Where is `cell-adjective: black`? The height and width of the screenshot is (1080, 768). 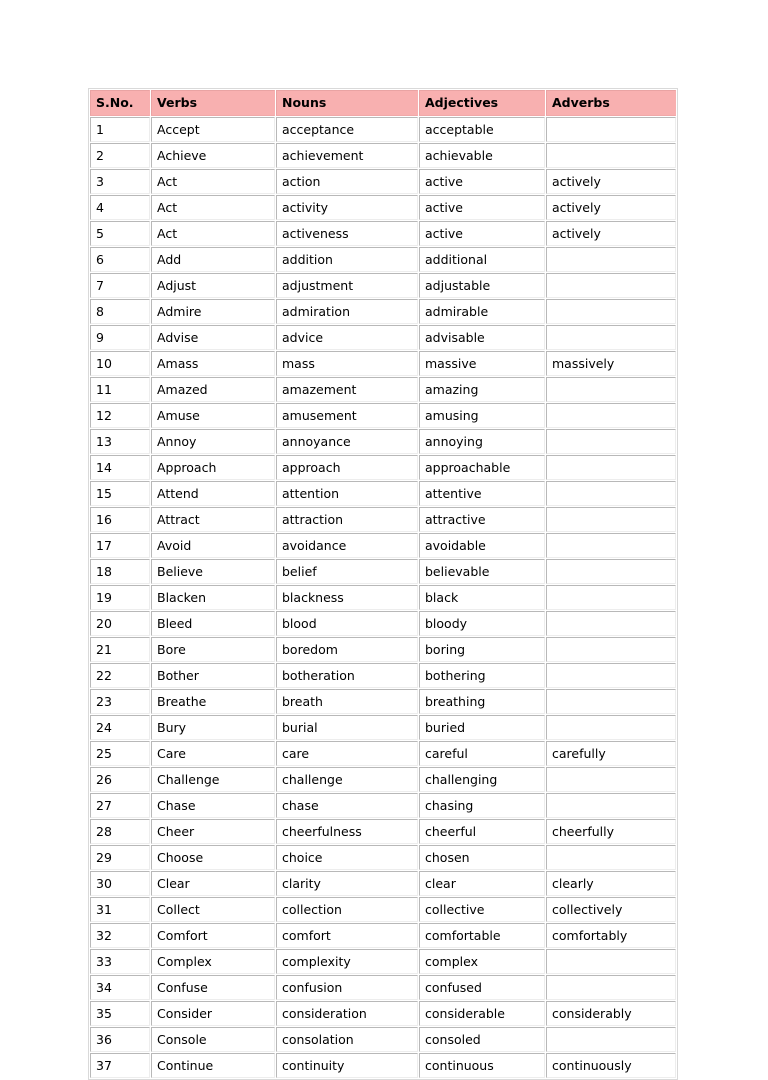 cell-adjective: black is located at coordinates (482, 597).